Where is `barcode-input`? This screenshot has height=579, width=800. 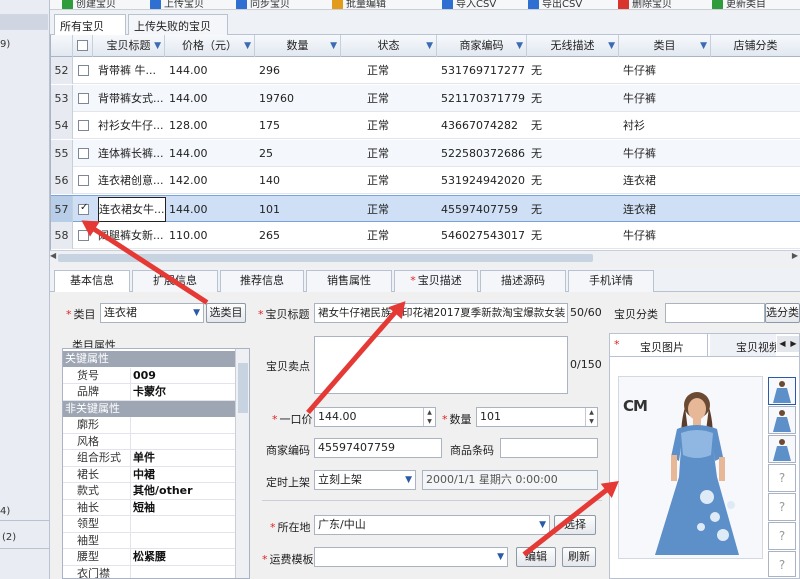
barcode-input is located at coordinates (549, 448).